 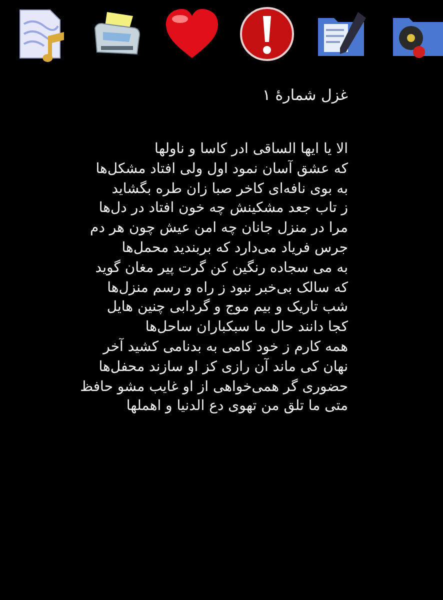 What do you see at coordinates (227, 308) in the screenshot?
I see `poem-verse: شب تاریک و بیم موج و گردابی چنین هایل` at bounding box center [227, 308].